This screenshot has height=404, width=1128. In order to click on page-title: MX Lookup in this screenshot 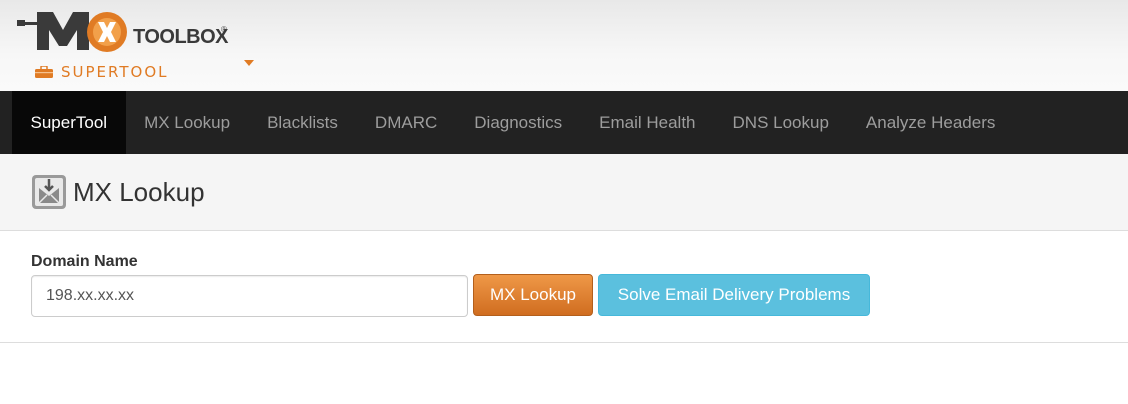, I will do `click(139, 191)`.